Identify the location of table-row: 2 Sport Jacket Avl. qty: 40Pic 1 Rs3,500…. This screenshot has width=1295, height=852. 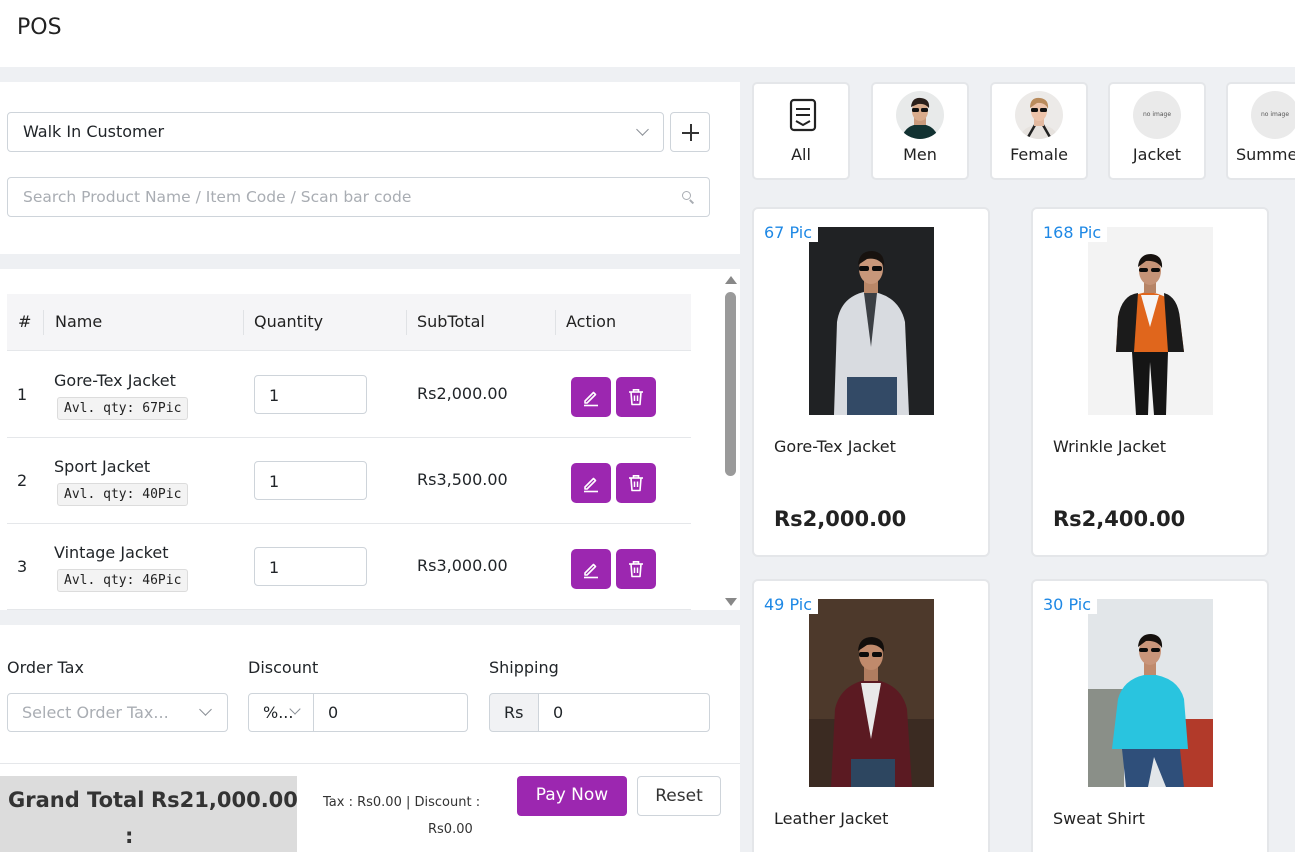
(349, 481).